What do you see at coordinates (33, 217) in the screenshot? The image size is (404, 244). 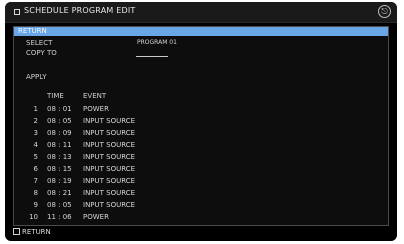 I see `row-number: 10` at bounding box center [33, 217].